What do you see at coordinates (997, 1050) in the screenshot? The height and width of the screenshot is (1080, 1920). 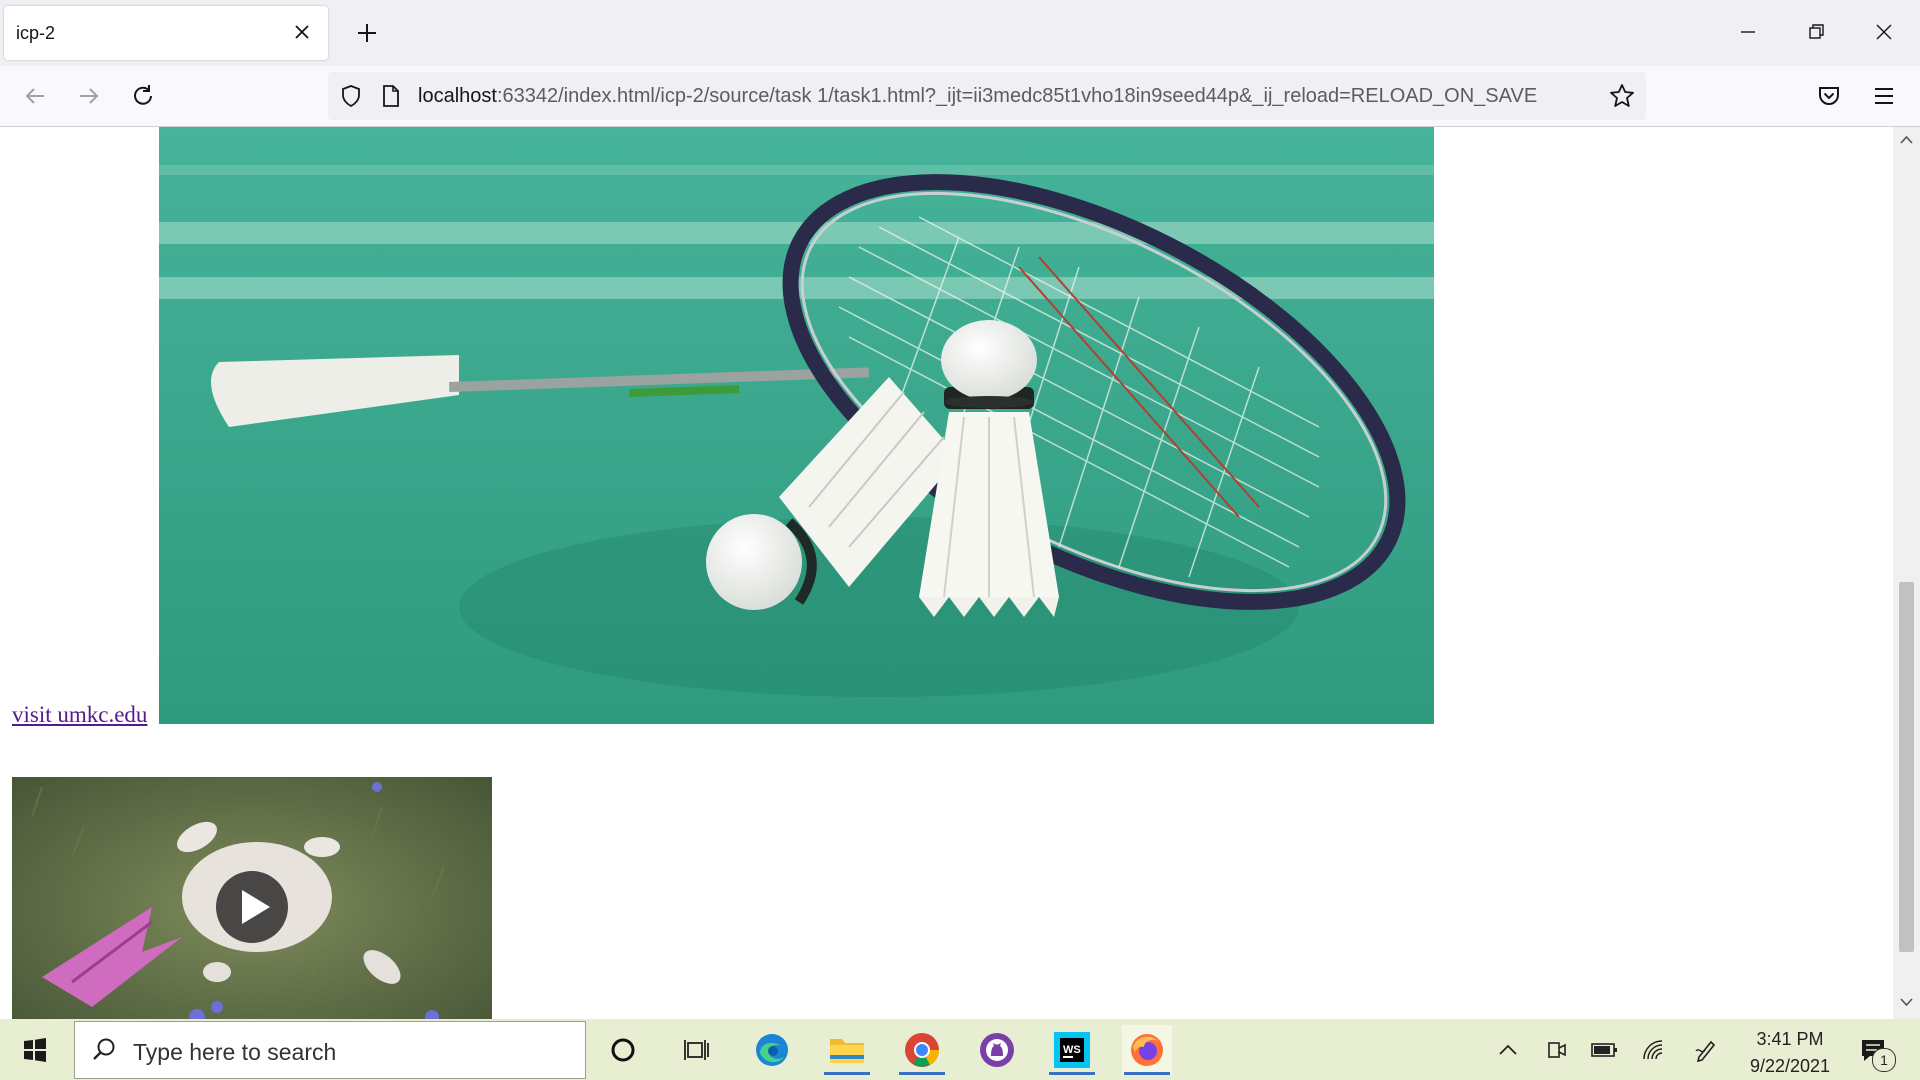 I see `github-desktop-icon` at bounding box center [997, 1050].